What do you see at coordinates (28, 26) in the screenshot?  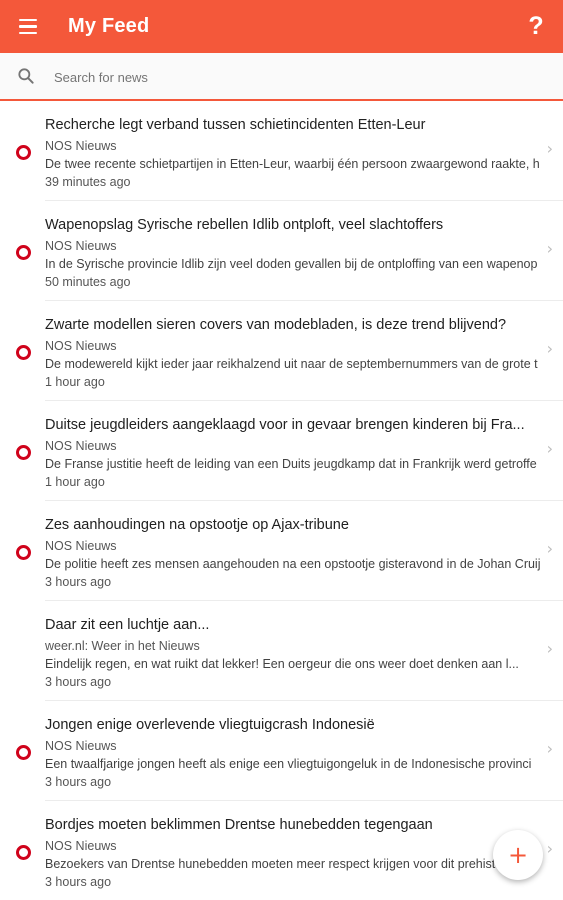 I see `hamburger-menu-icon` at bounding box center [28, 26].